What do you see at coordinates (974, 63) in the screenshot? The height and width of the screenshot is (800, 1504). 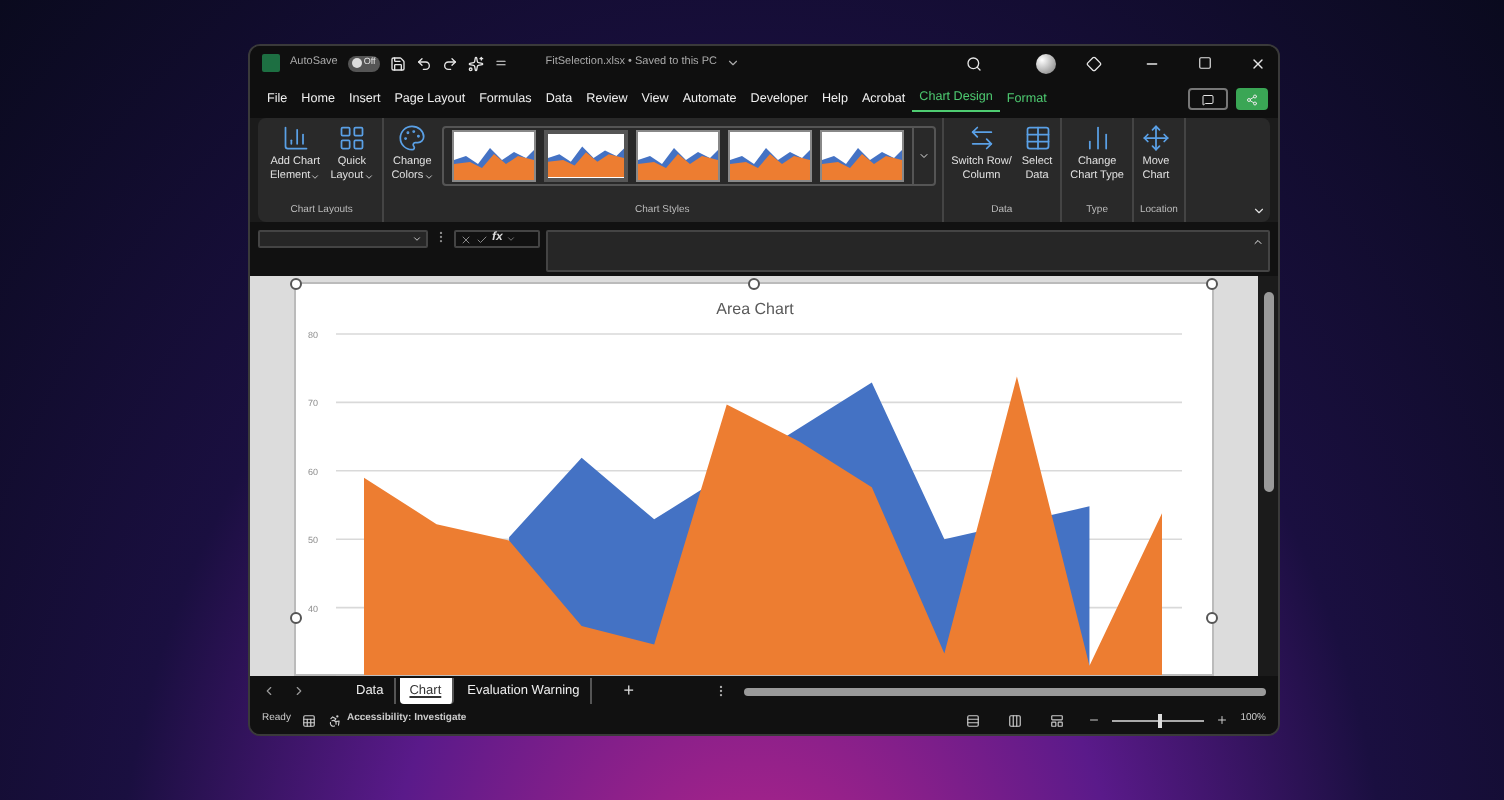 I see `search-icon` at bounding box center [974, 63].